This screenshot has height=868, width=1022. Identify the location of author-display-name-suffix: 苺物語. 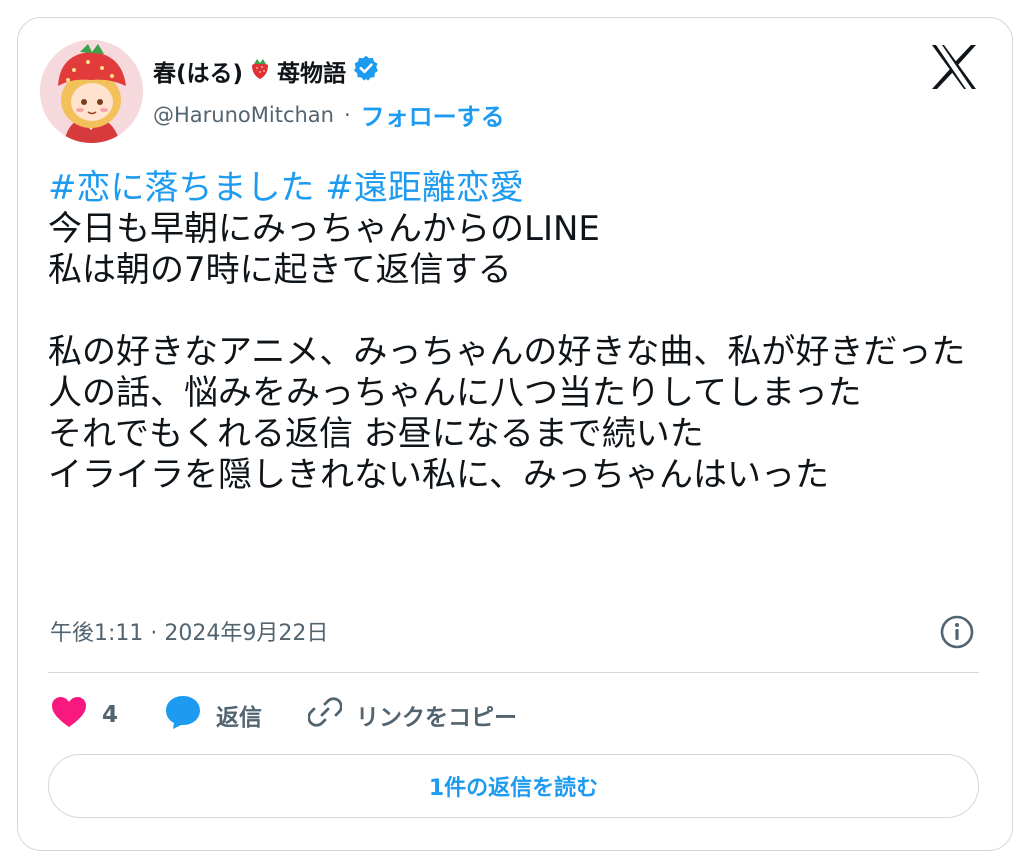
(311, 71).